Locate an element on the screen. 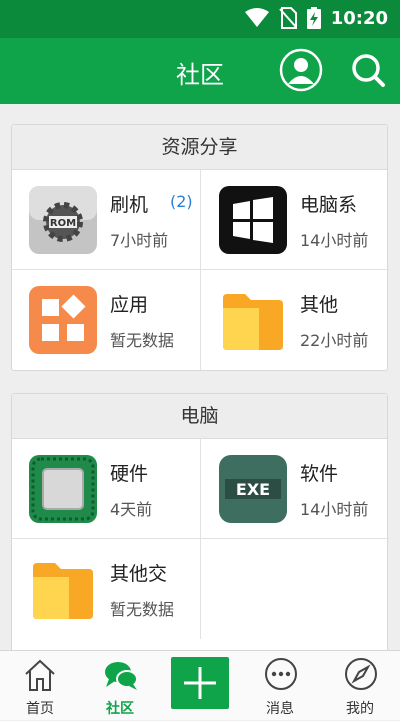  new-post-button is located at coordinates (200, 683).